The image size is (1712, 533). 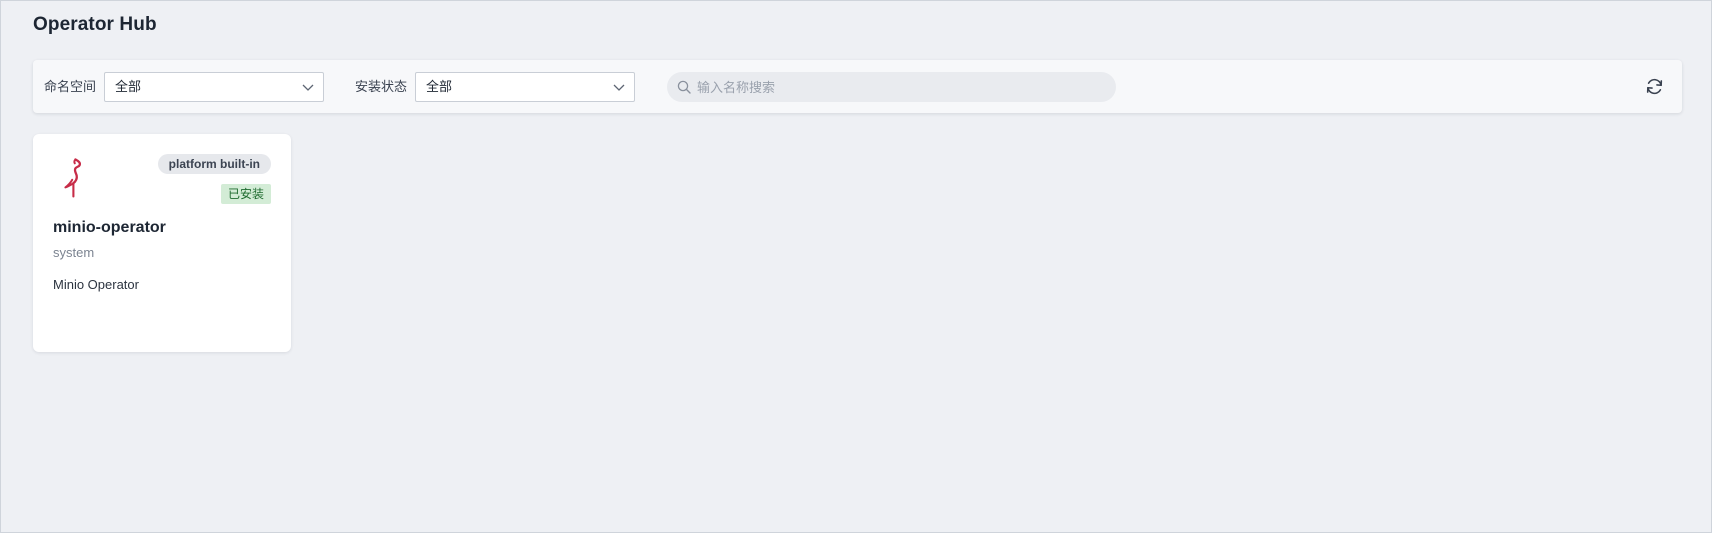 I want to click on refresh-icon, so click(x=1654, y=86).